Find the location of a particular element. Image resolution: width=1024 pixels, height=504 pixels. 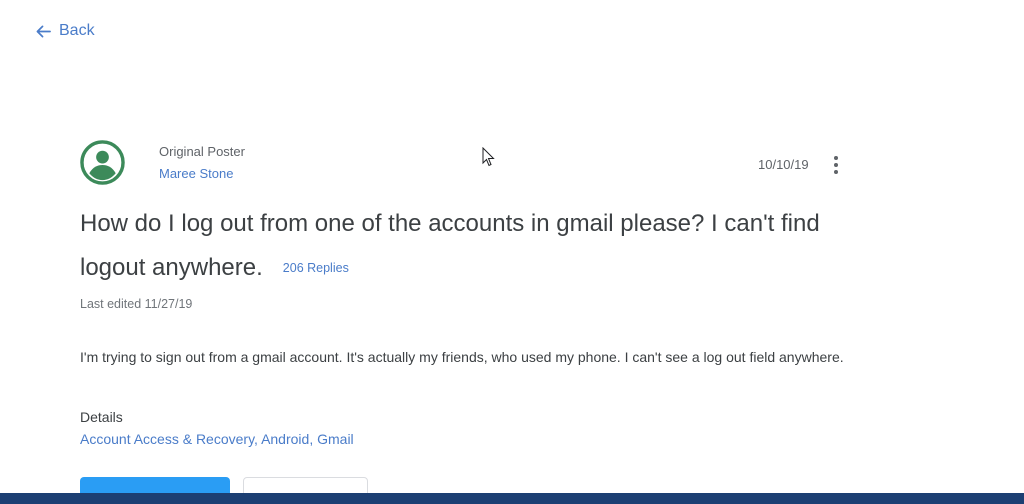

tag-account-access: Account Access & Recovery is located at coordinates (167, 439).